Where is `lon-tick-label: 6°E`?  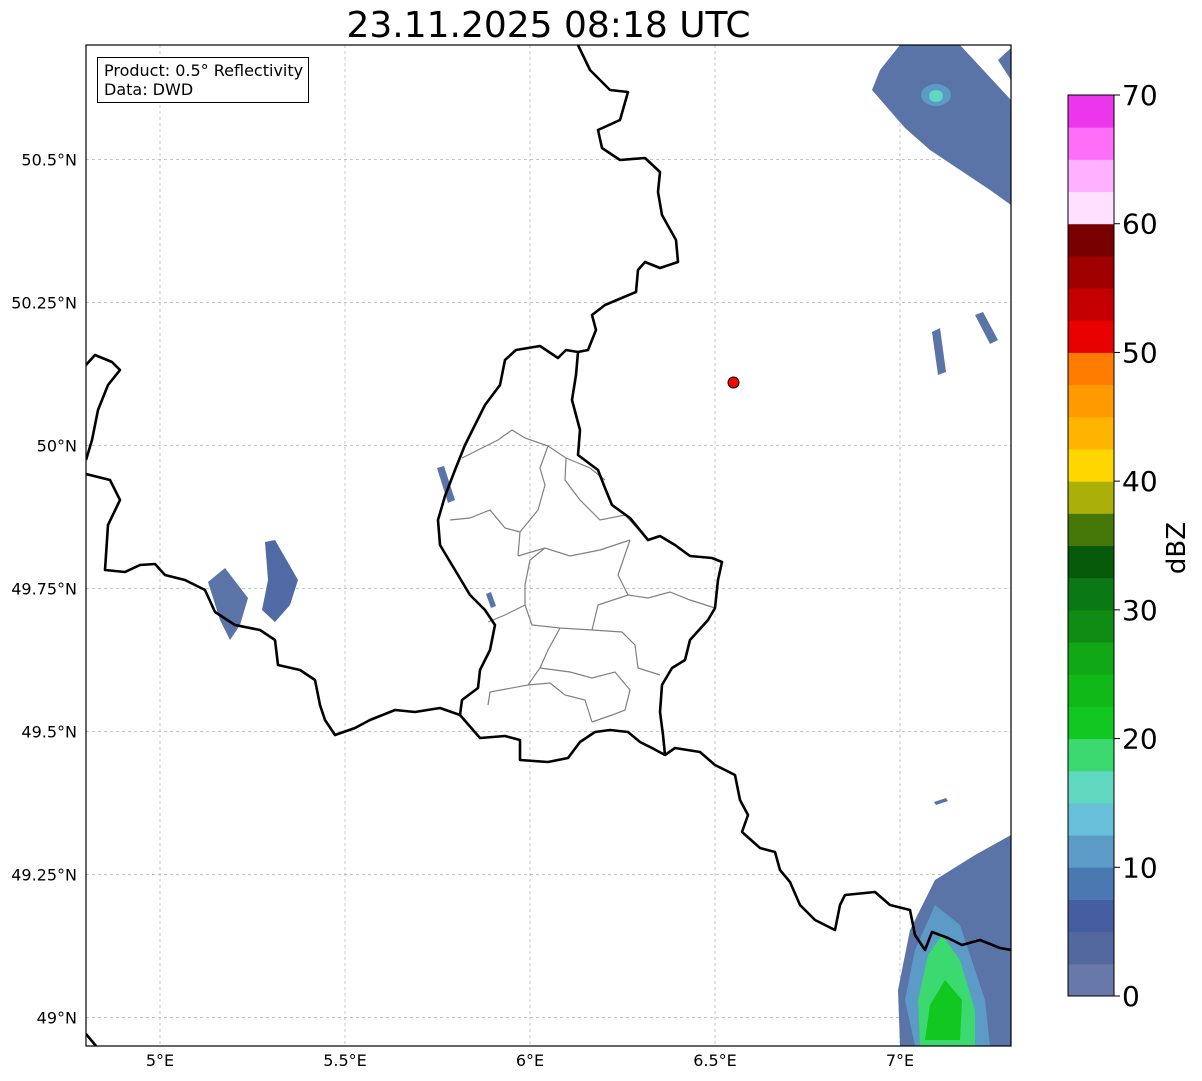 lon-tick-label: 6°E is located at coordinates (530, 1060).